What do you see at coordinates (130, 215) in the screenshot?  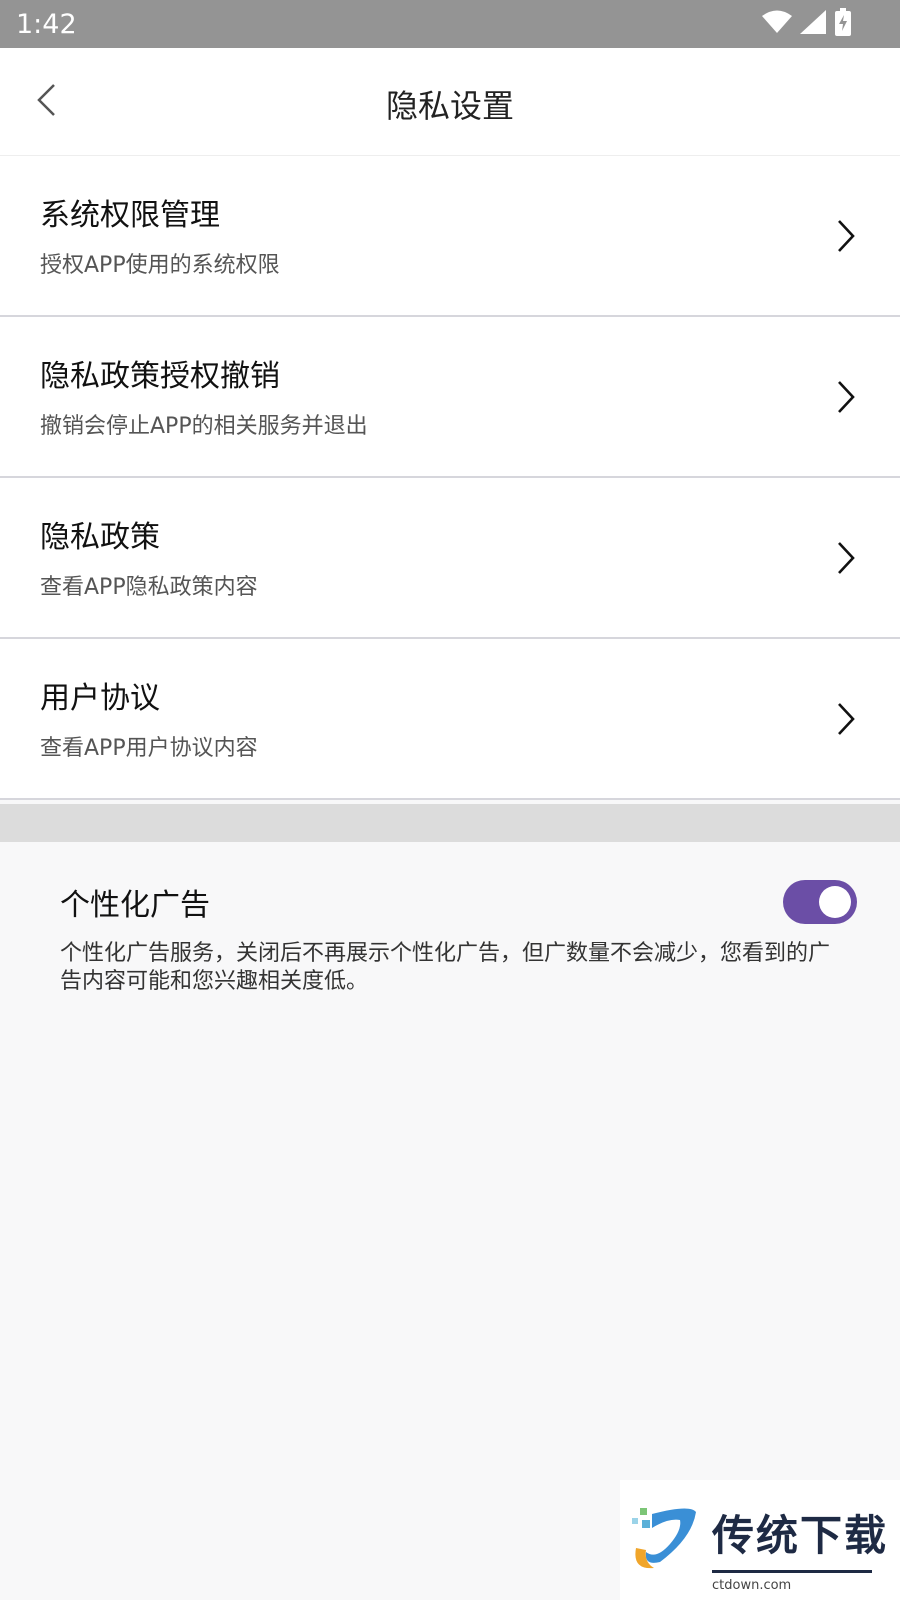 I see `menu-item-title: 系统权限管理` at bounding box center [130, 215].